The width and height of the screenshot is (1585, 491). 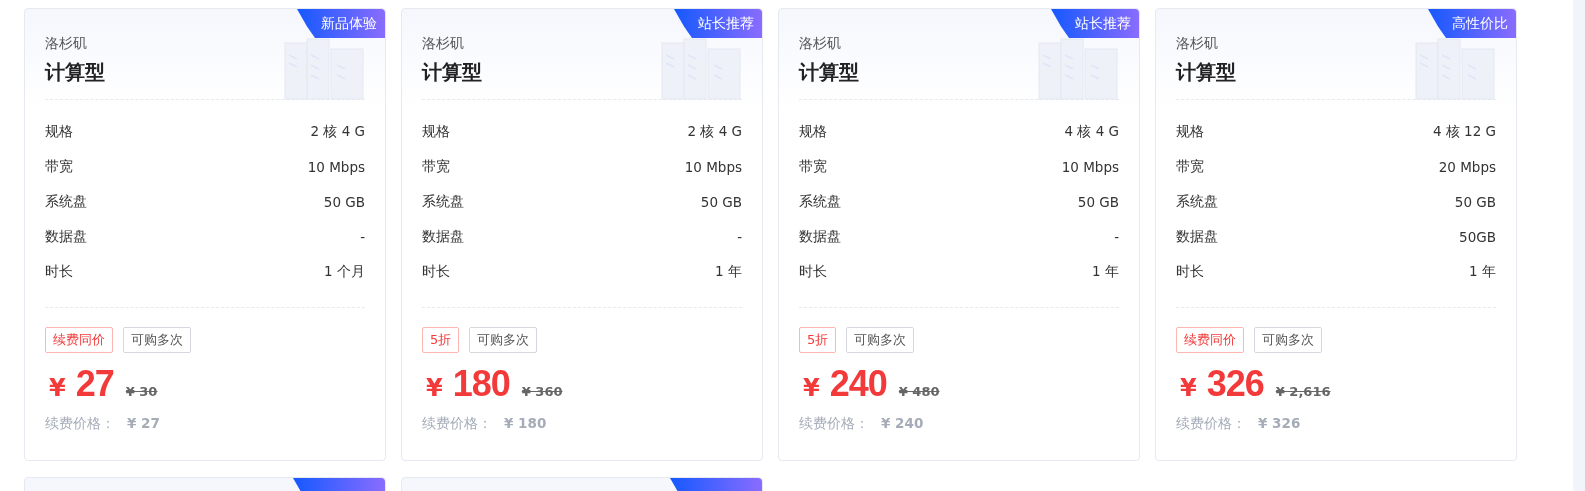 What do you see at coordinates (1464, 131) in the screenshot?
I see `spec-value: 4 核 12 G` at bounding box center [1464, 131].